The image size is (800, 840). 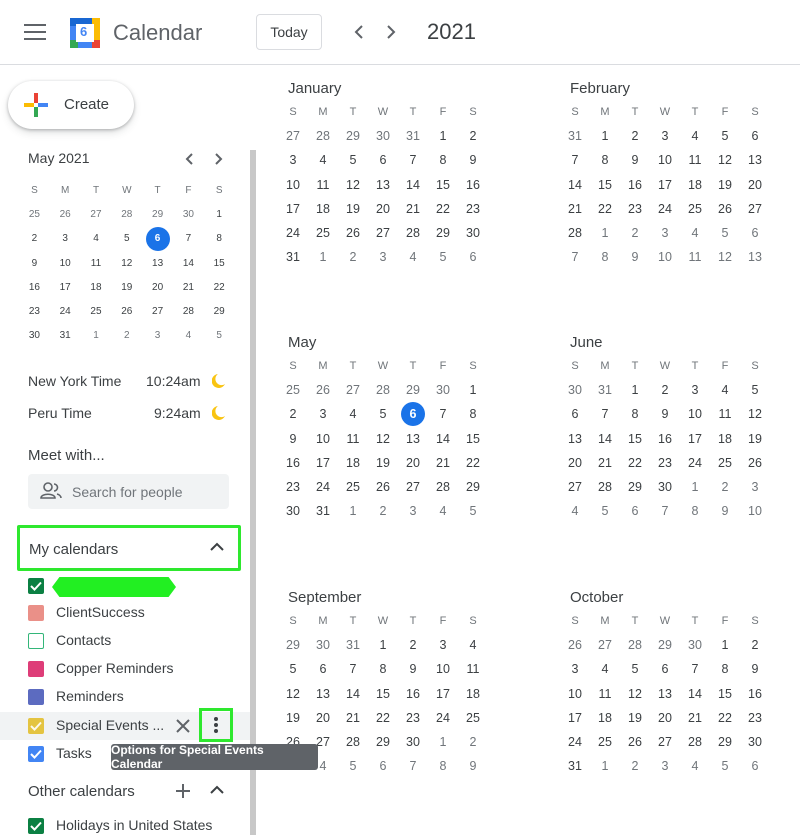 What do you see at coordinates (183, 791) in the screenshot?
I see `add-calendar-plus-icon` at bounding box center [183, 791].